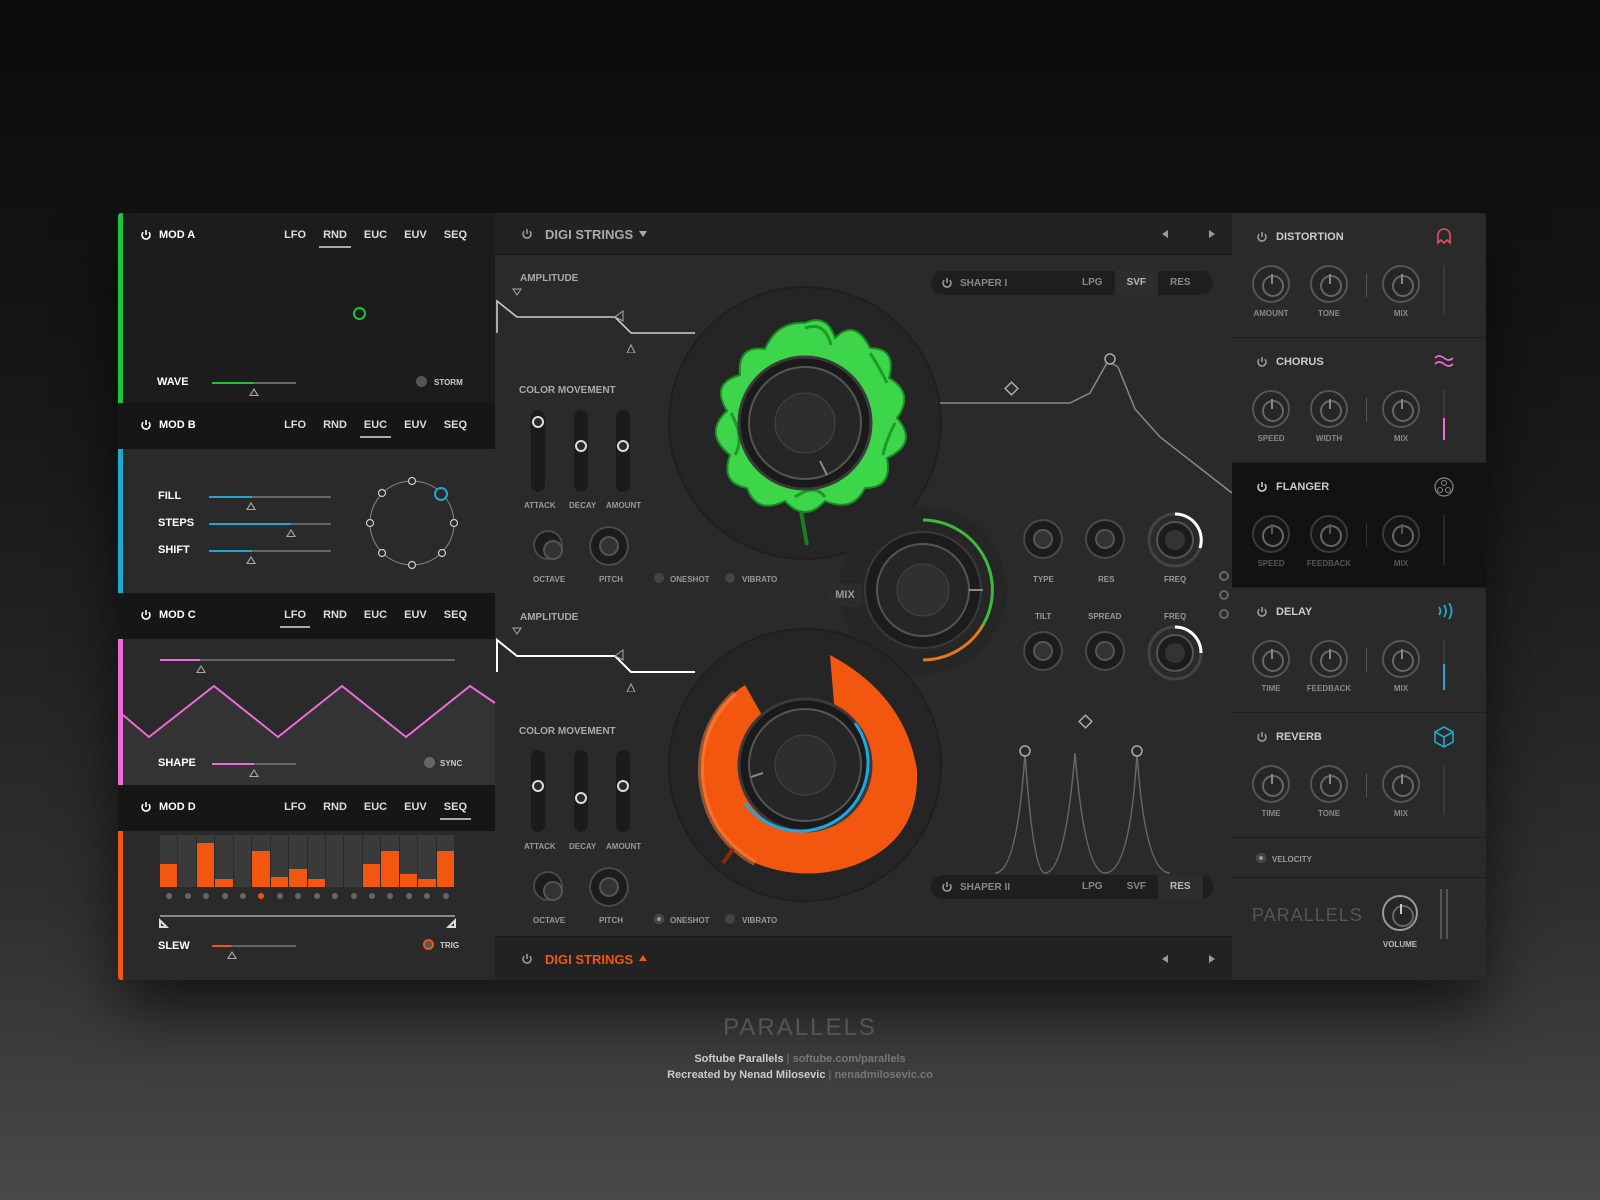 The width and height of the screenshot is (1600, 1200). What do you see at coordinates (1180, 283) in the screenshot?
I see `shaper-1-mode-res: RES` at bounding box center [1180, 283].